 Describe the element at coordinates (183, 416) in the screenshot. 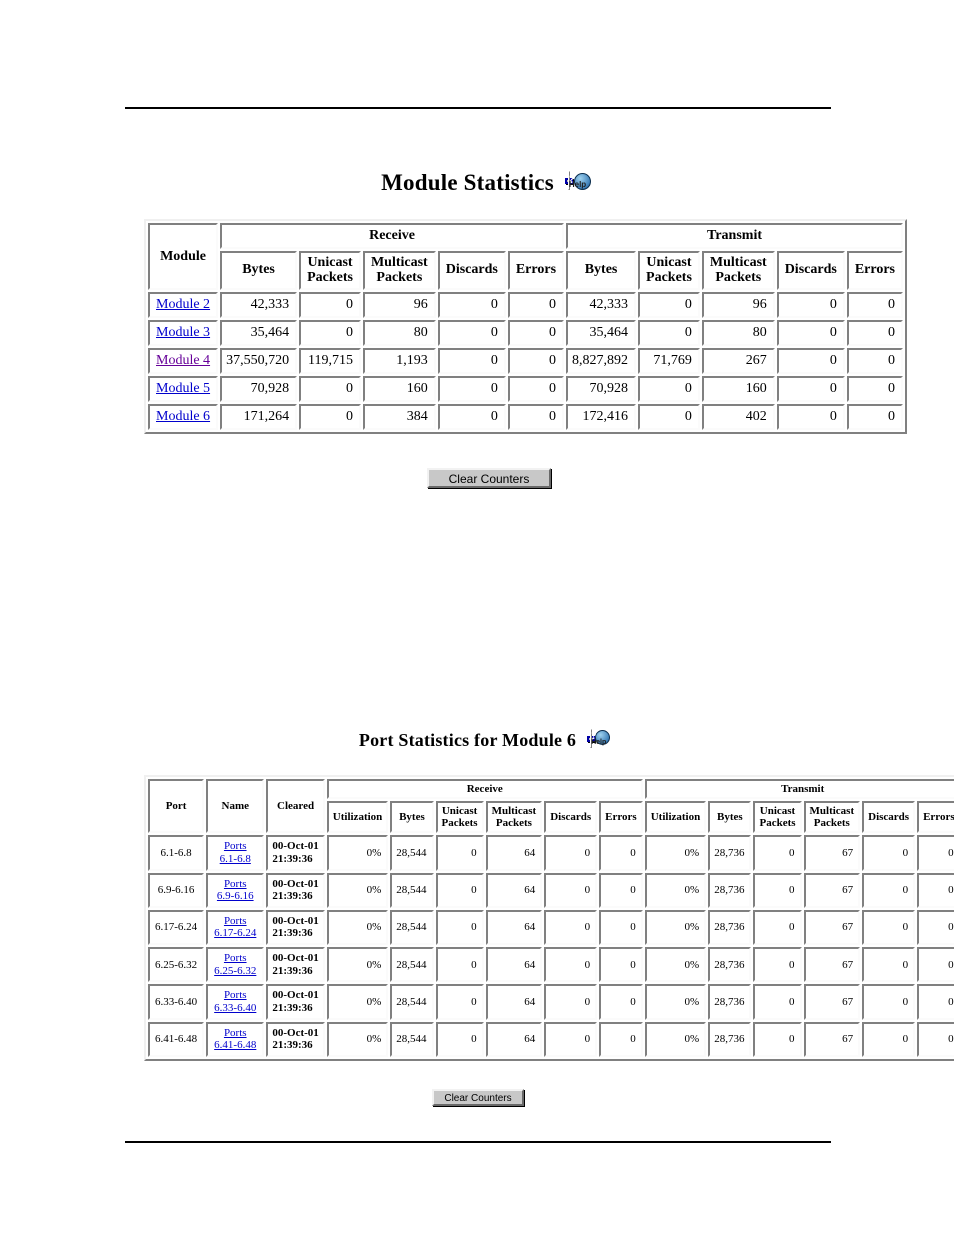

I see `module-link: Module 6` at that location.